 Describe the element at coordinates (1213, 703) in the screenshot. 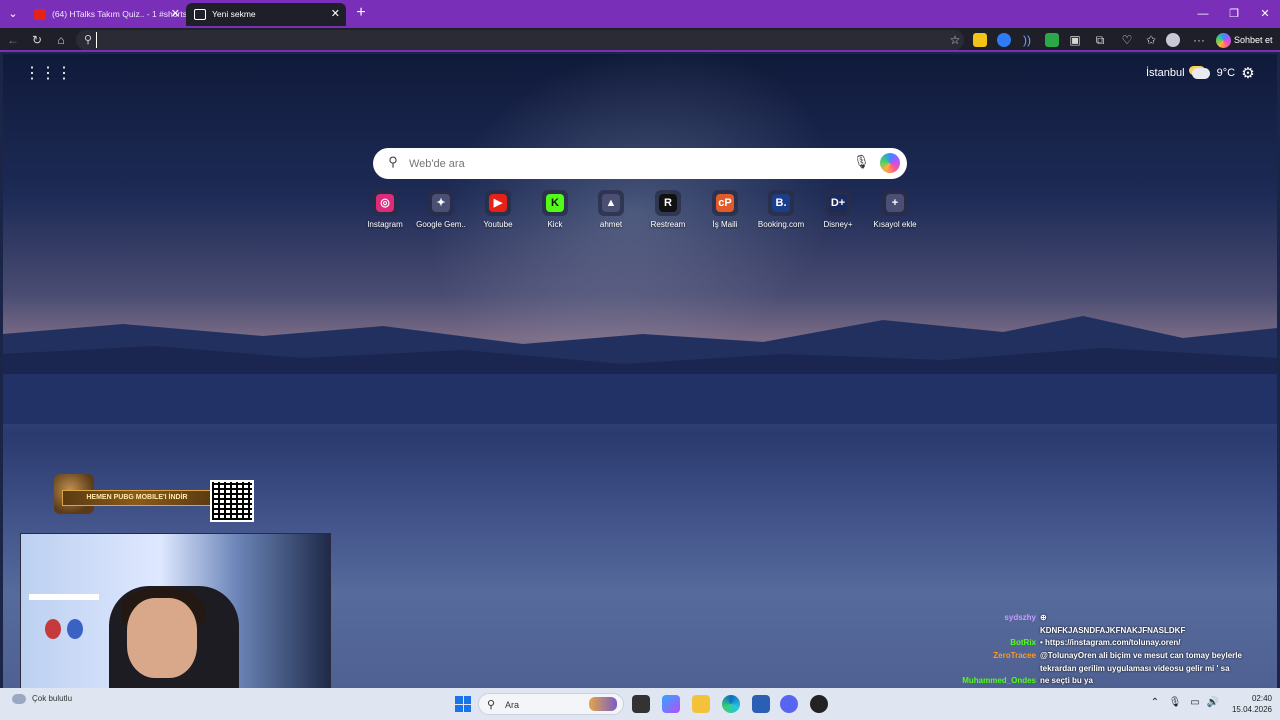

I see `volume-icon: 🔊` at that location.